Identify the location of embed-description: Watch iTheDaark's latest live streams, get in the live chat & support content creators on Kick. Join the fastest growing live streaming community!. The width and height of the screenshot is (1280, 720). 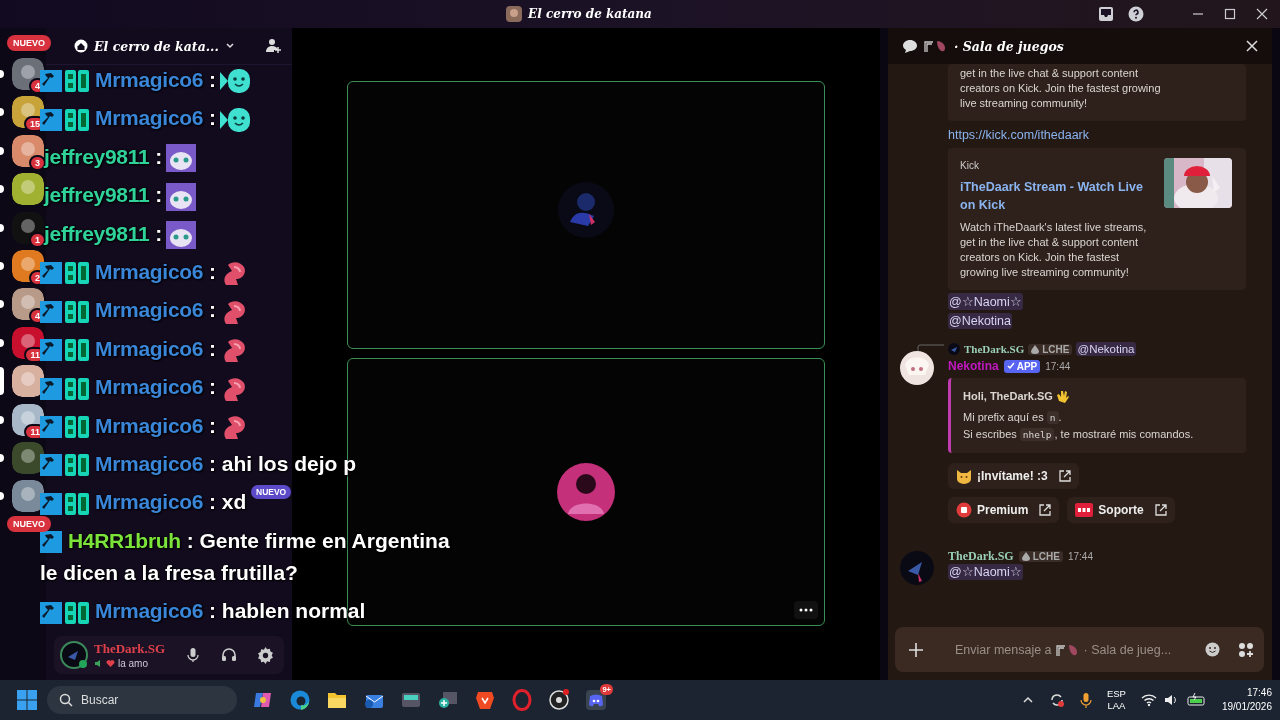
(1054, 250).